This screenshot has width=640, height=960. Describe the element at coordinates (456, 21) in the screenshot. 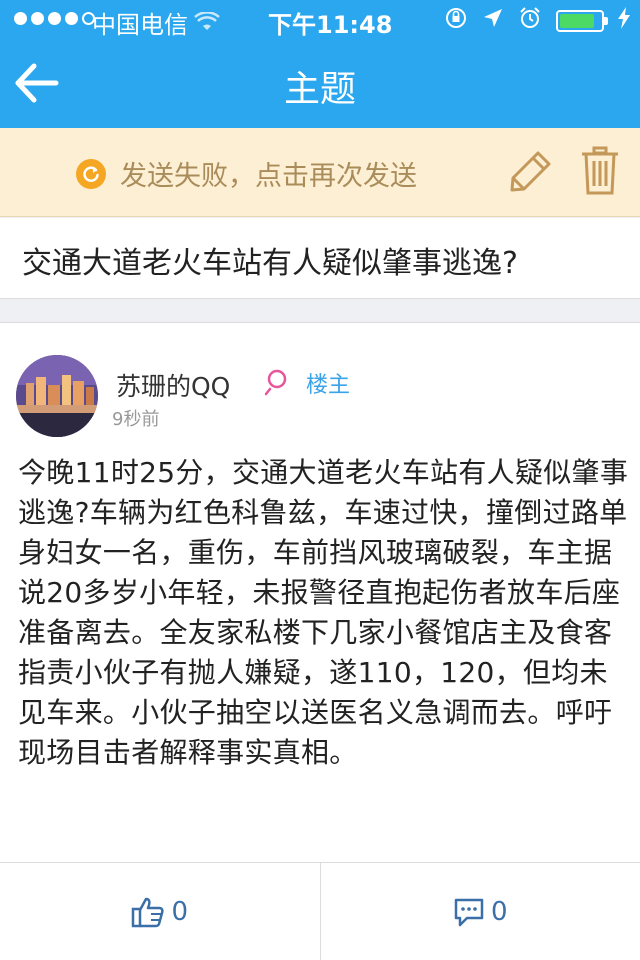

I see `orientation-lock-icon` at that location.